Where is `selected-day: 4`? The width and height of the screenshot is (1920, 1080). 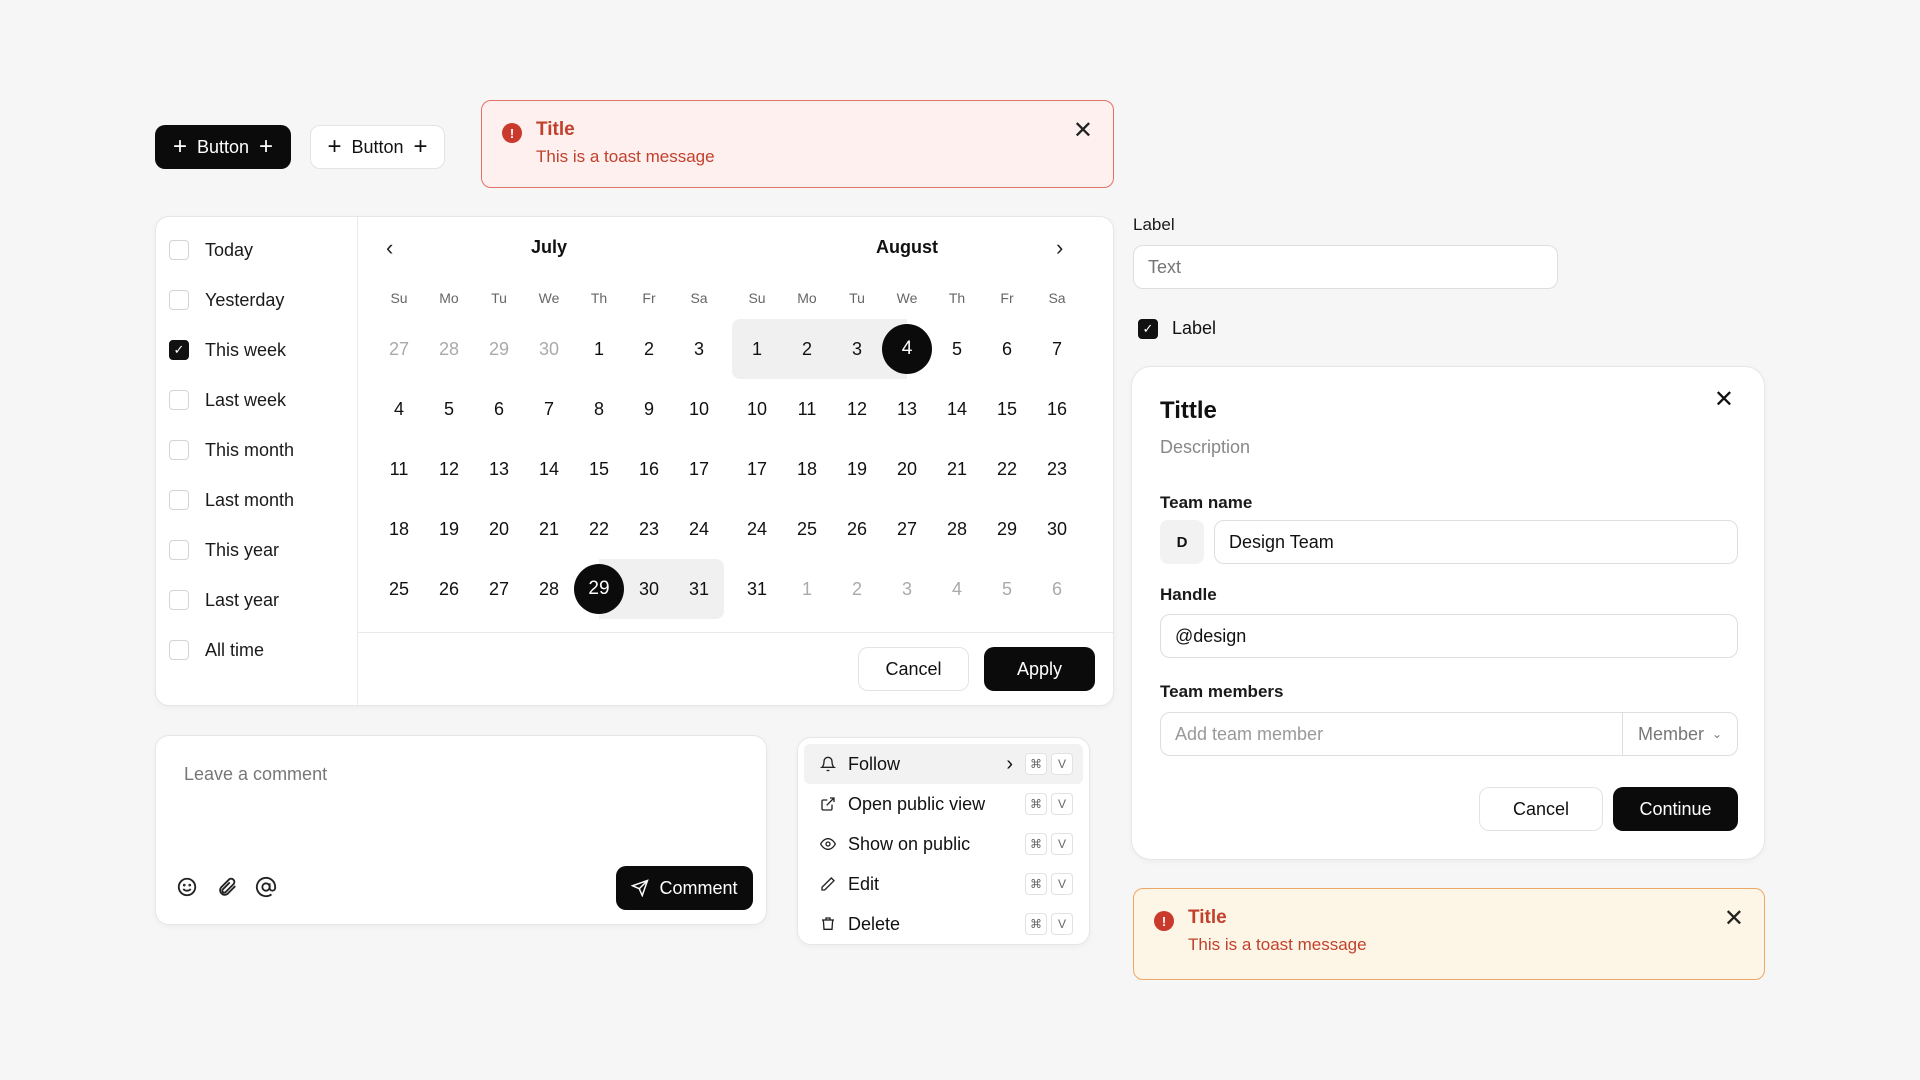 selected-day: 4 is located at coordinates (907, 349).